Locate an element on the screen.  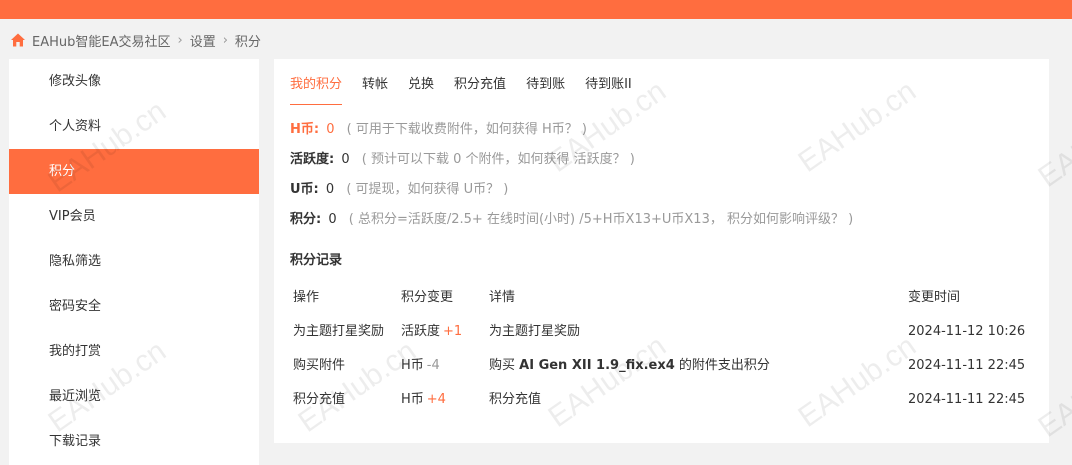
activity-line: 活跃度: 0 ( 预计可以下载 0 个附件，如何获得 活跃度？ ) is located at coordinates (462, 157).